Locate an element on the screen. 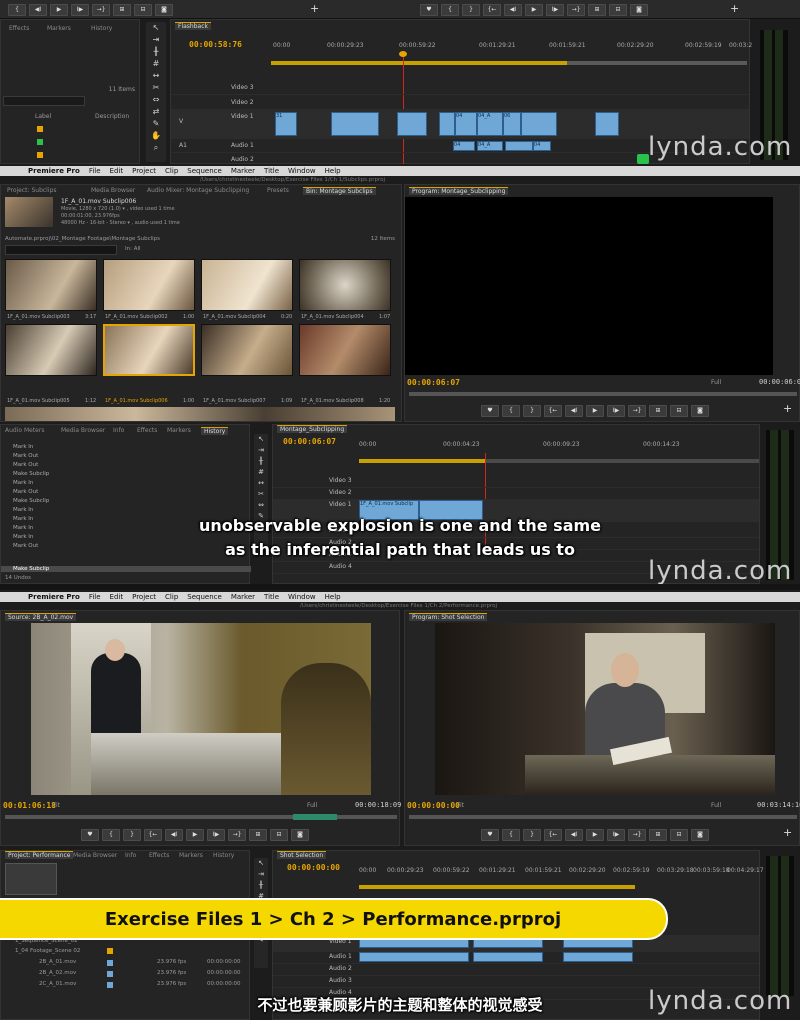 The image size is (800, 1020). rolling-edit-icon: # is located at coordinates (156, 64).